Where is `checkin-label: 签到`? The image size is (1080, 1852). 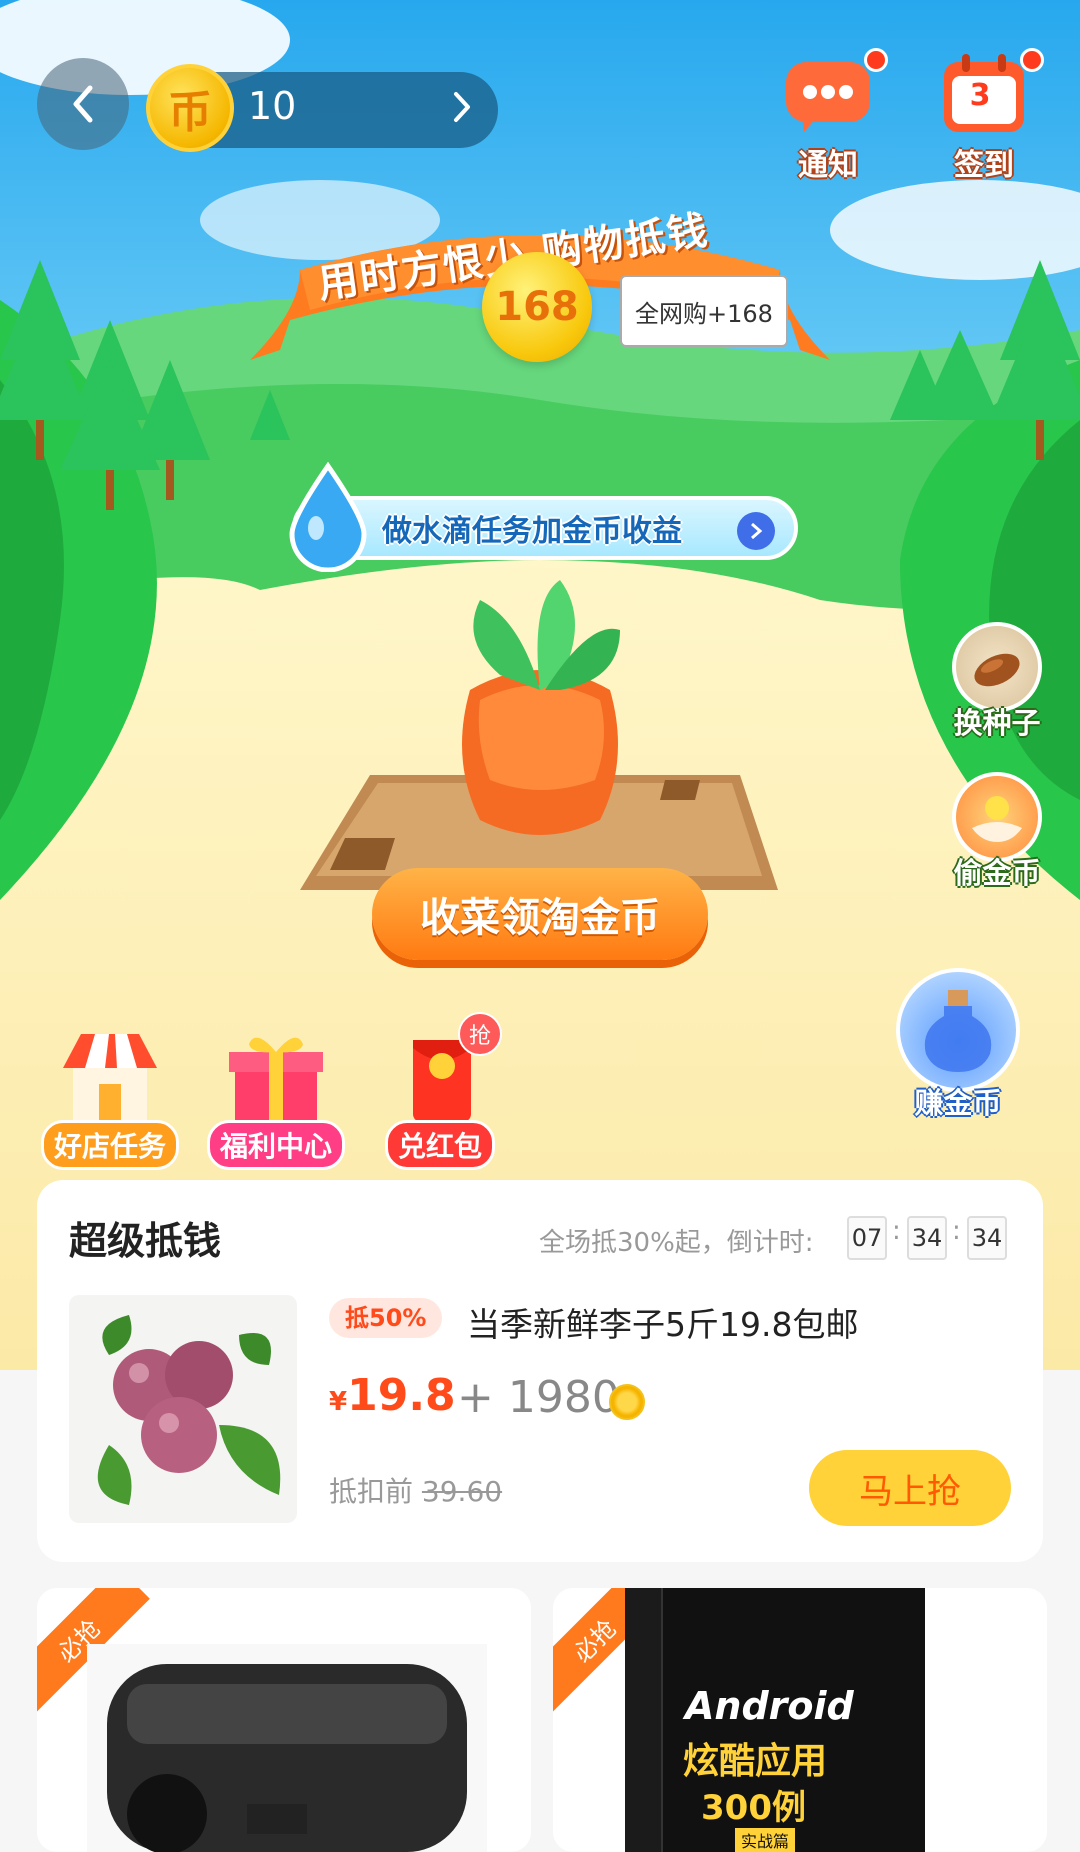 checkin-label: 签到 is located at coordinates (984, 165).